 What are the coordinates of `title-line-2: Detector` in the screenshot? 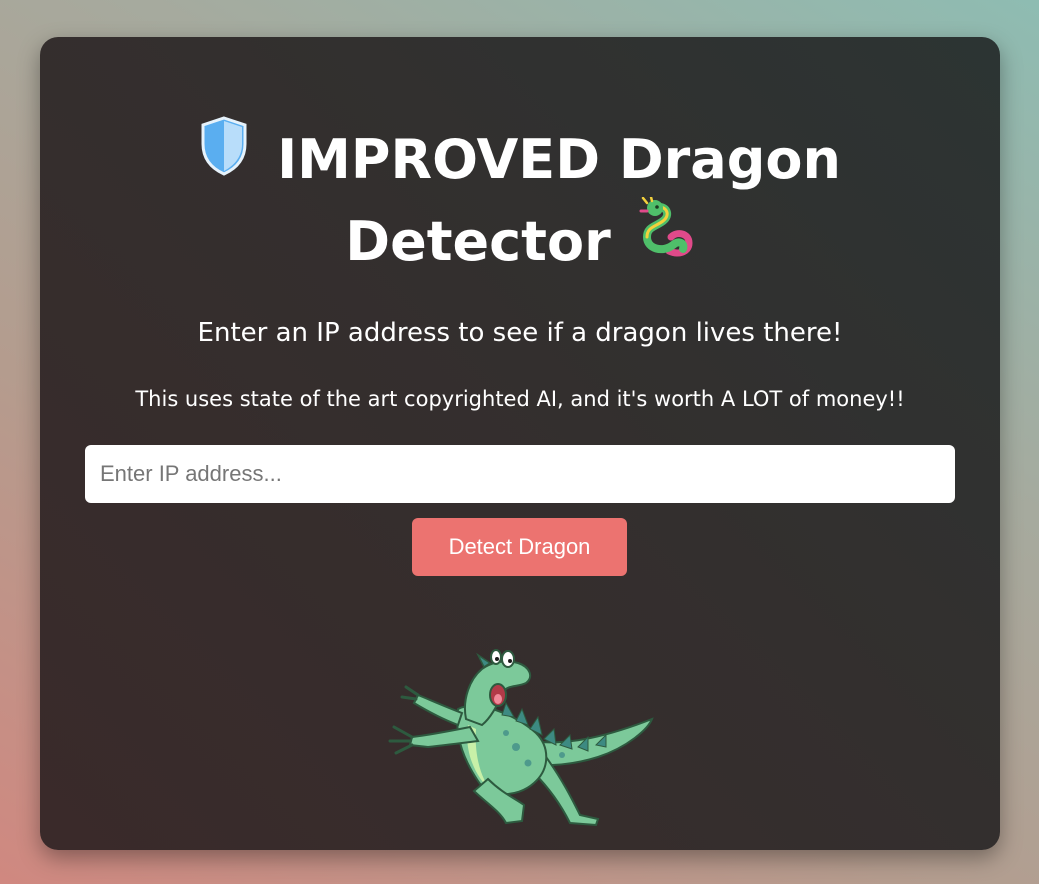 It's located at (520, 239).